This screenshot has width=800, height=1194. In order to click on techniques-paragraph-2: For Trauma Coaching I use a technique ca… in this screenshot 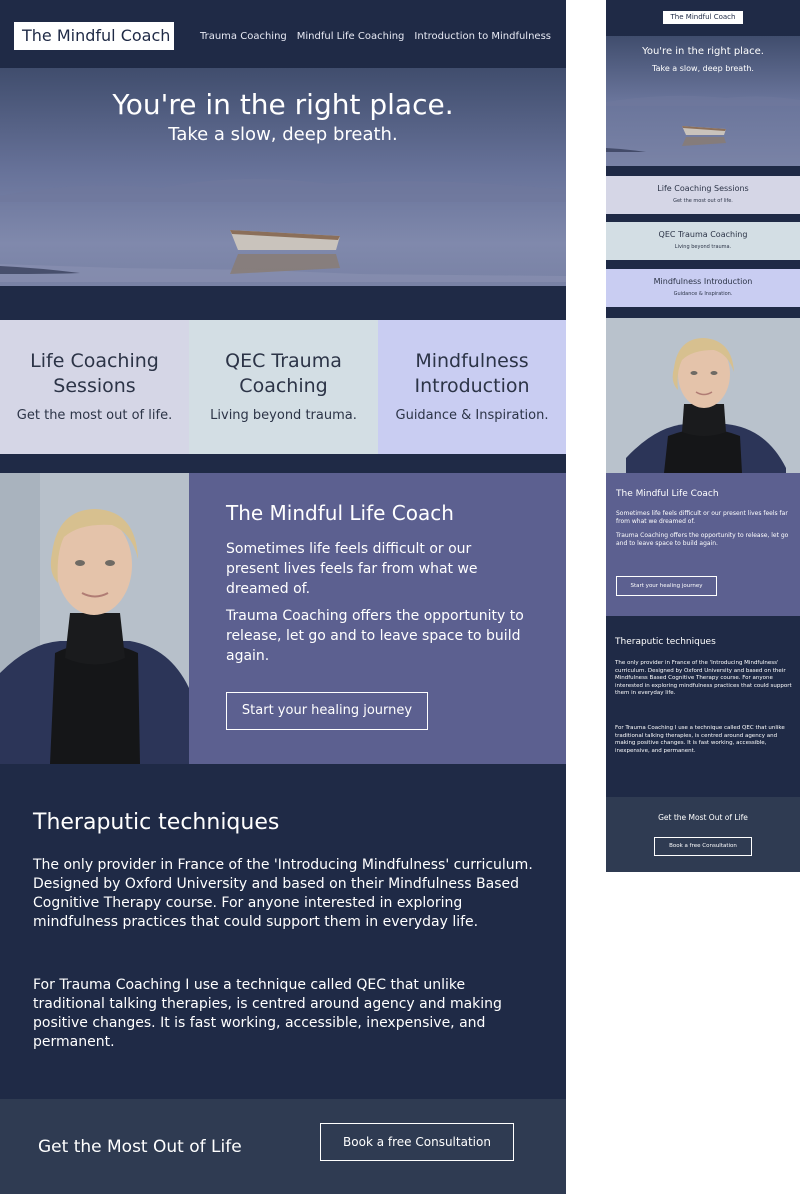, I will do `click(267, 1013)`.